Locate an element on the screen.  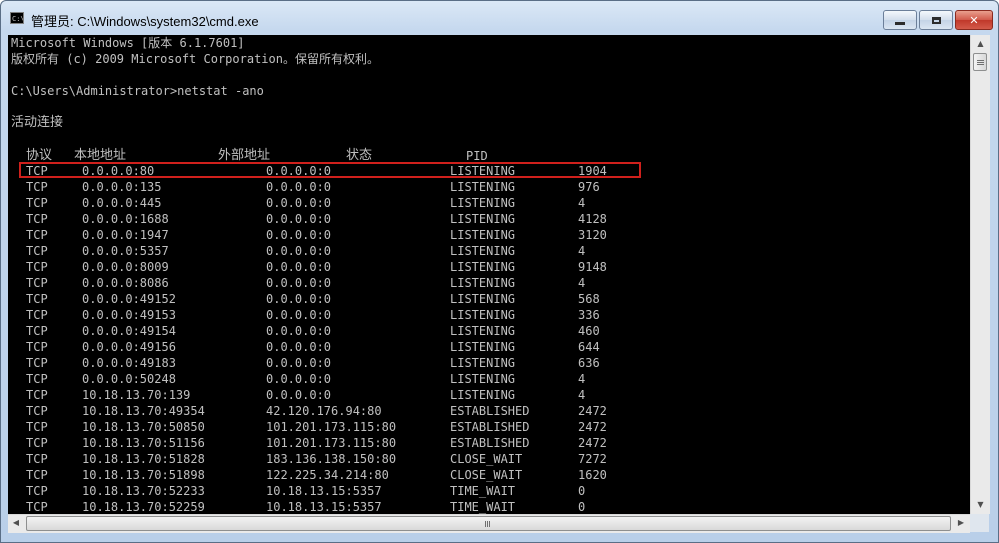
cell-local-address: 0.0.0.0:135 is located at coordinates (122, 187).